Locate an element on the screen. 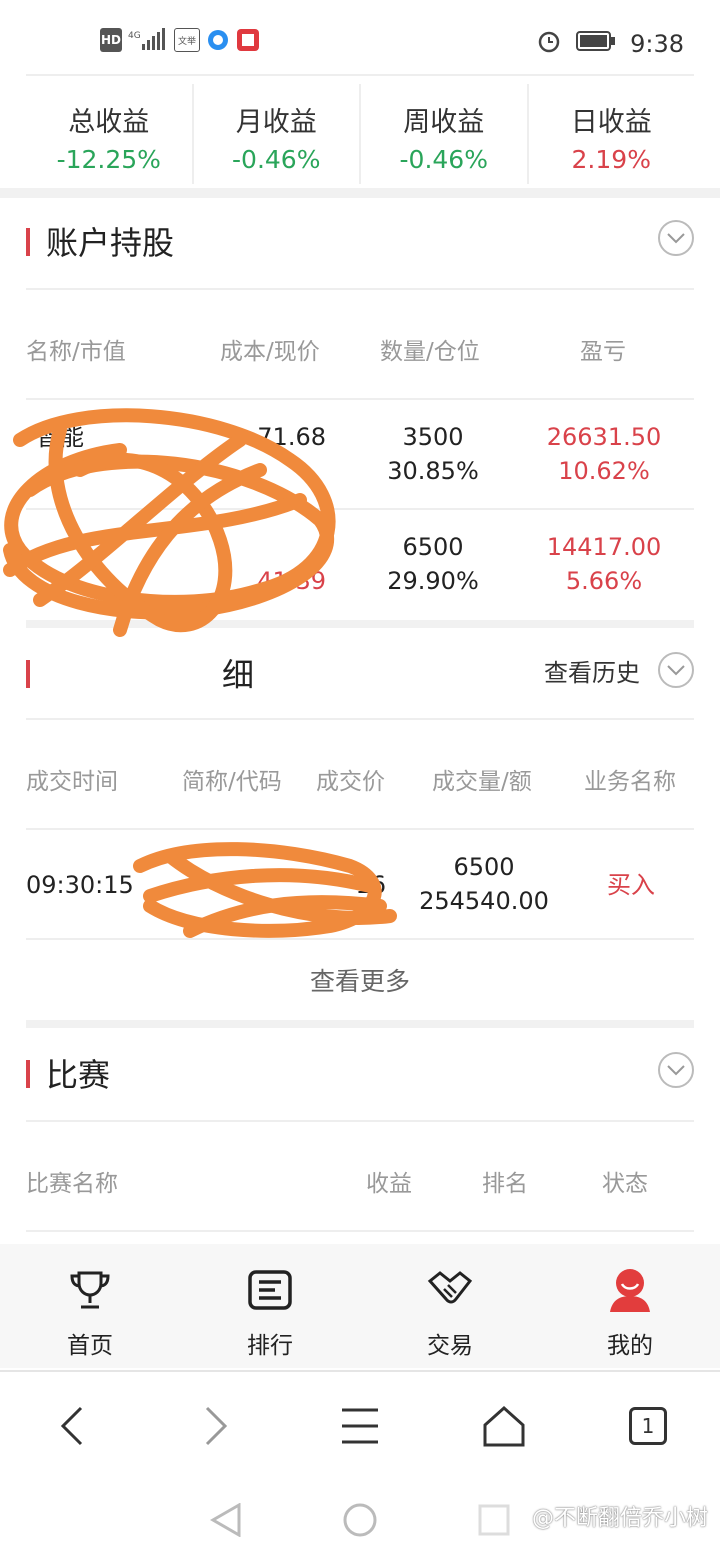 The image size is (720, 1560). stat-total: 总收益 -12.25% is located at coordinates (109, 134).